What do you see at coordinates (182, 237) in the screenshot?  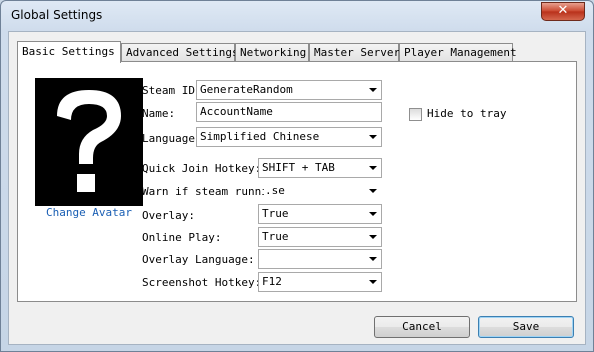 I see `online-play-label: Online Play:` at bounding box center [182, 237].